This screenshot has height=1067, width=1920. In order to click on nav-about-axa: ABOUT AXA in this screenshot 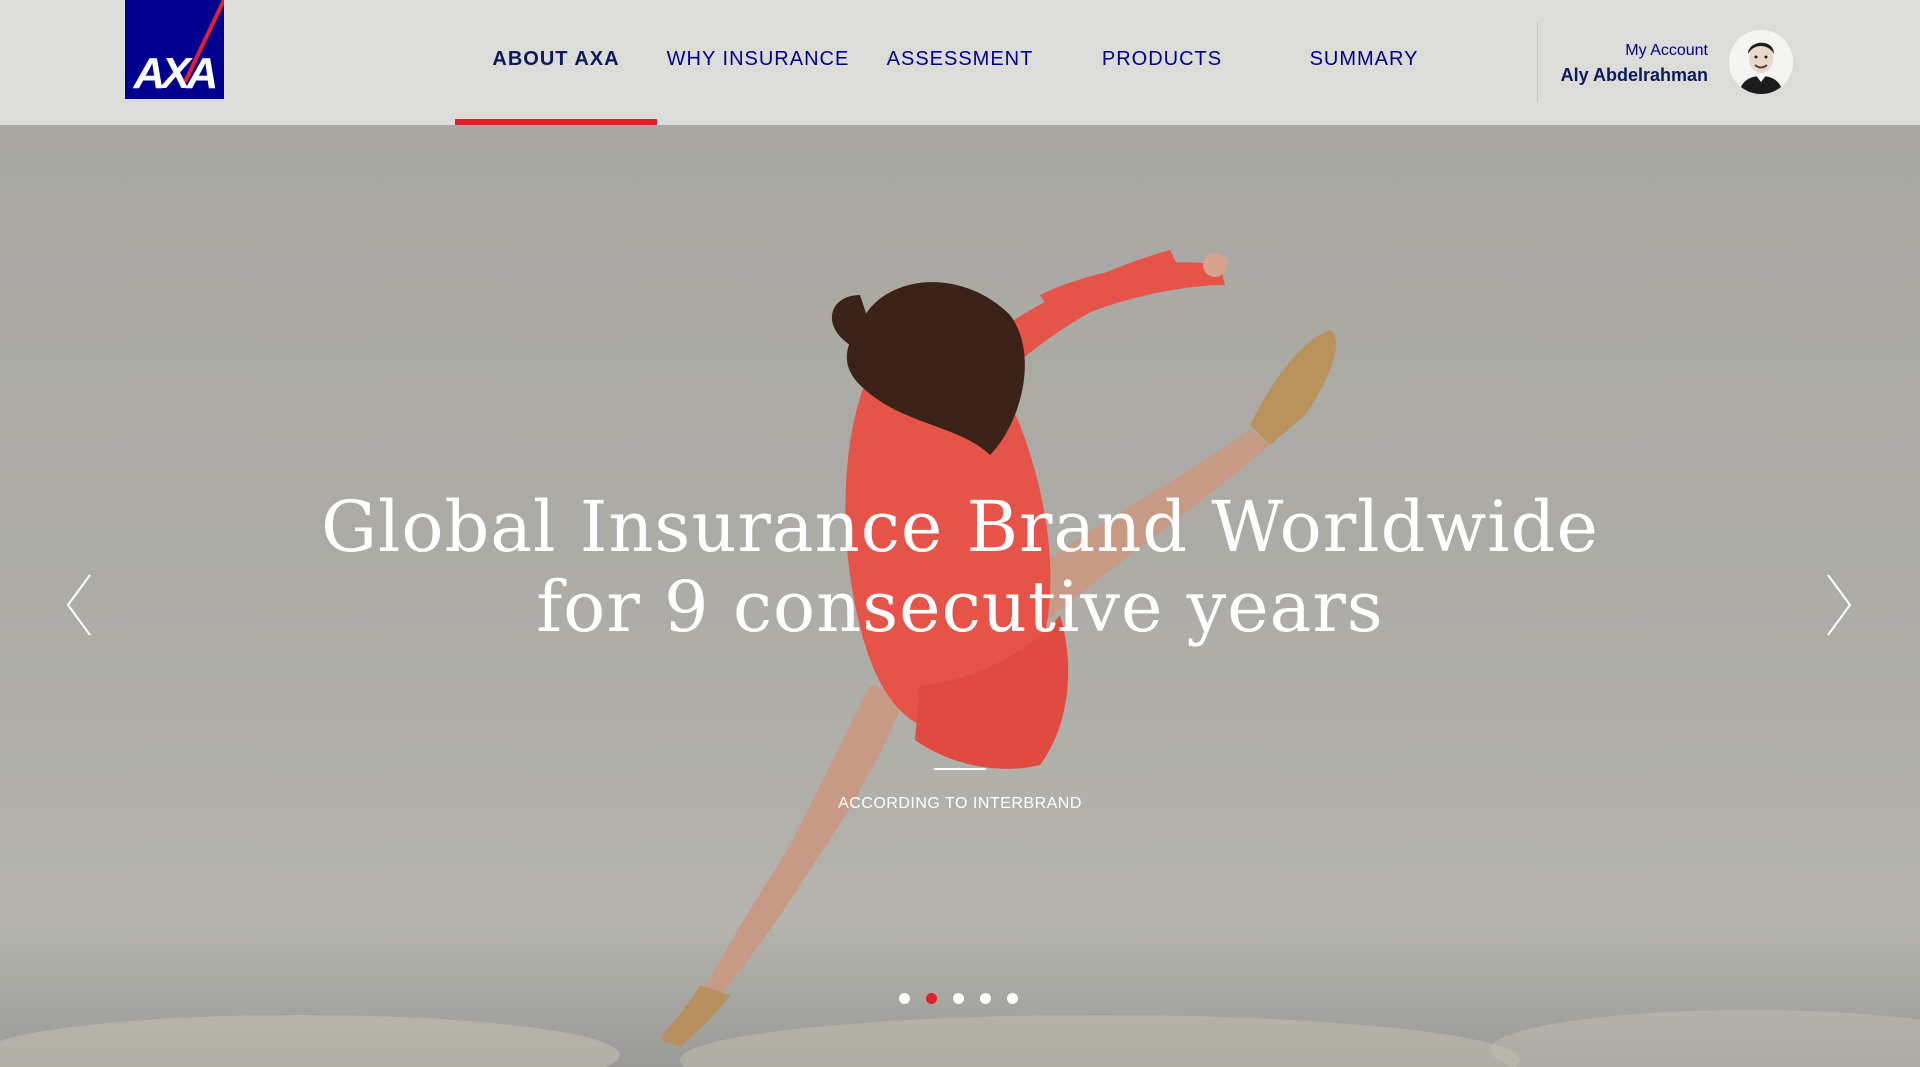, I will do `click(556, 62)`.